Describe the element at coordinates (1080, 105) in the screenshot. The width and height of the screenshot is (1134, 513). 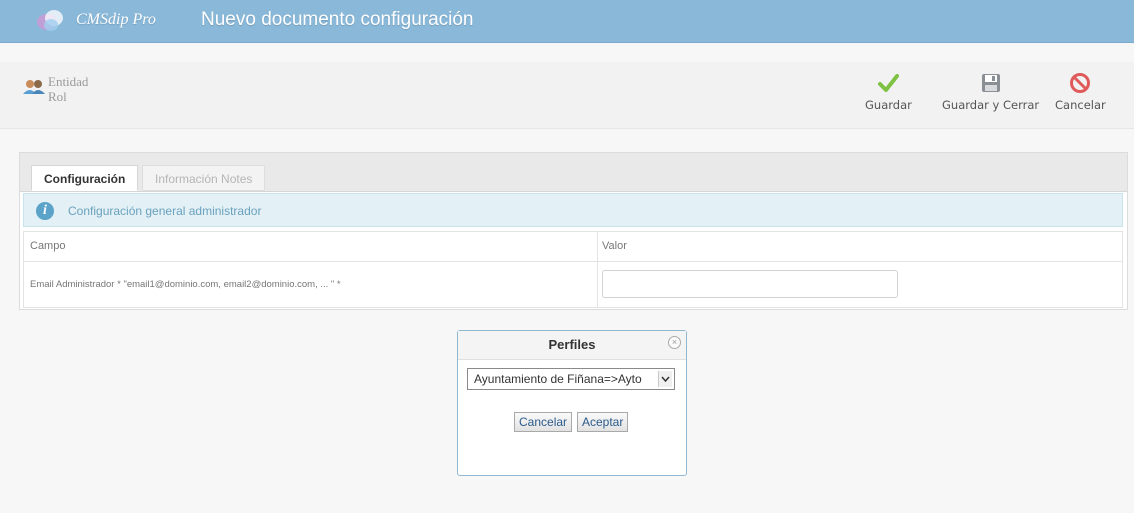
I see `cancel-toolbar-label: Cancelar` at that location.